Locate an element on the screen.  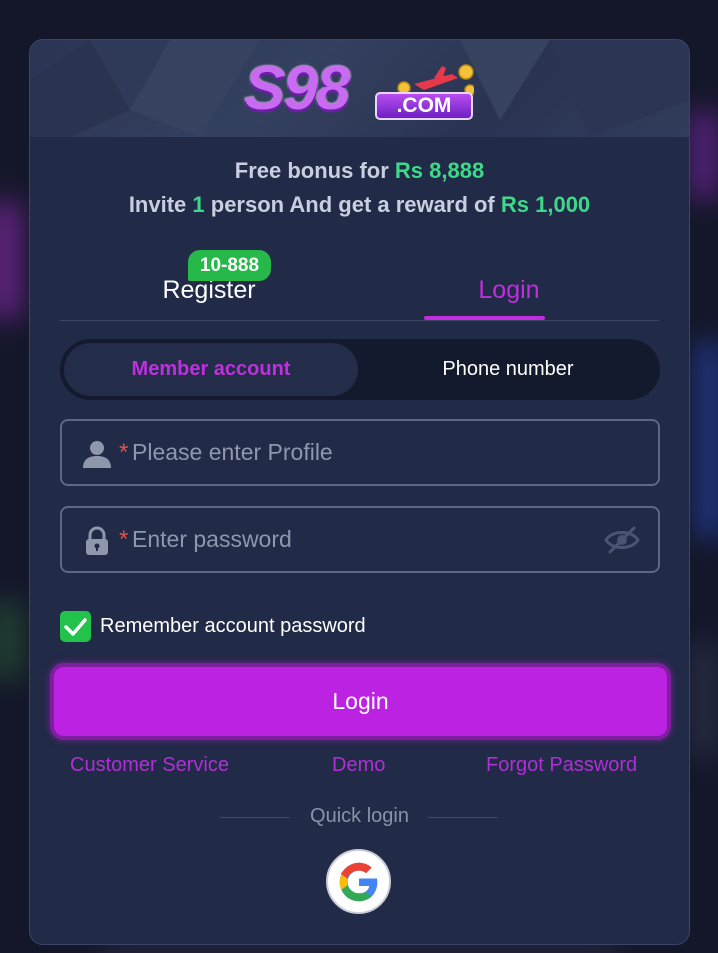
account-type-switch: Member account Phone number is located at coordinates (360, 369).